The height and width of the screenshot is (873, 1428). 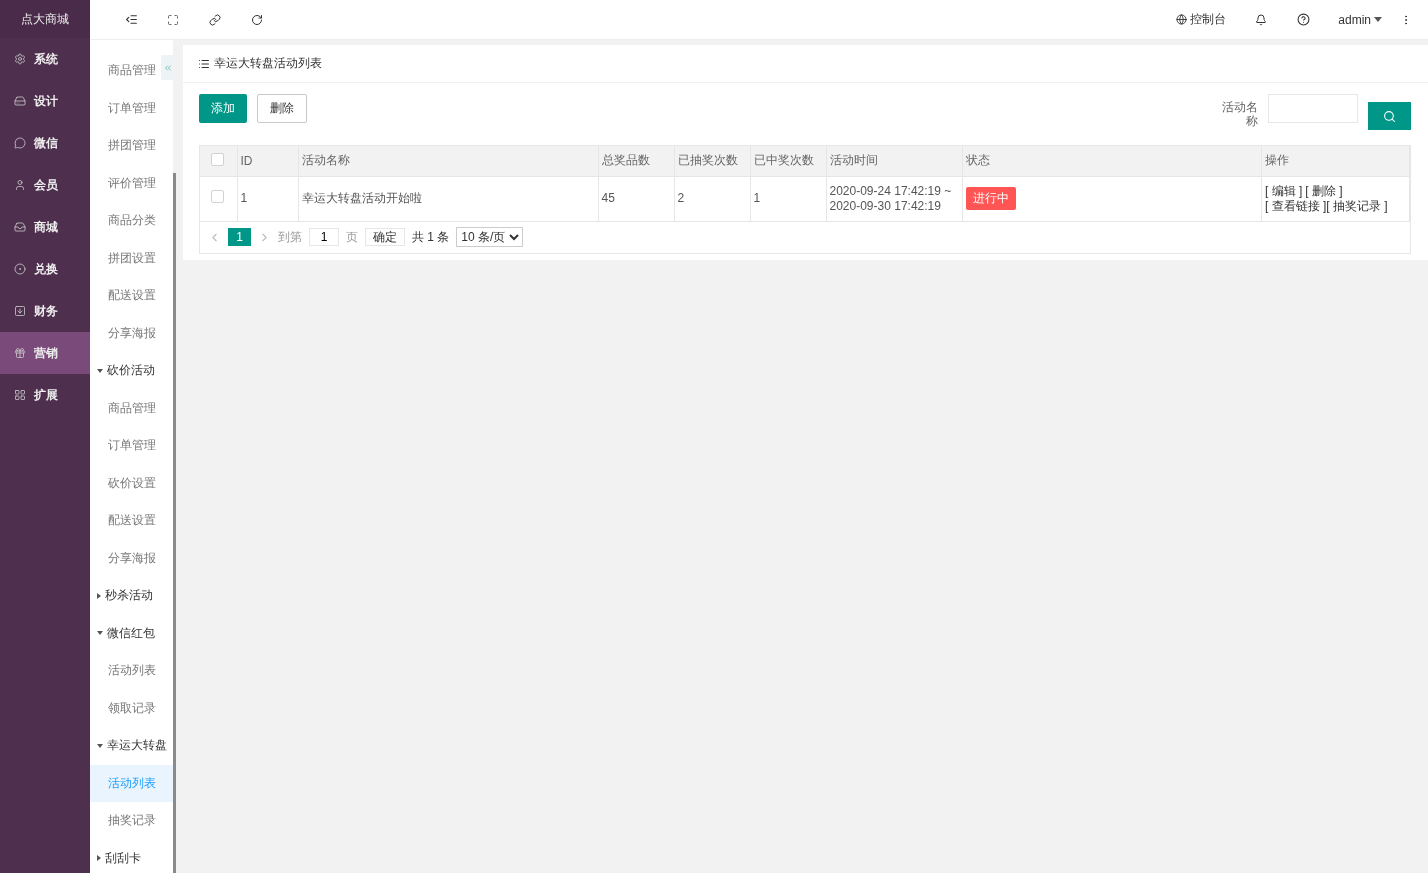 I want to click on submenu-item: 评价管理, so click(x=124, y=183).